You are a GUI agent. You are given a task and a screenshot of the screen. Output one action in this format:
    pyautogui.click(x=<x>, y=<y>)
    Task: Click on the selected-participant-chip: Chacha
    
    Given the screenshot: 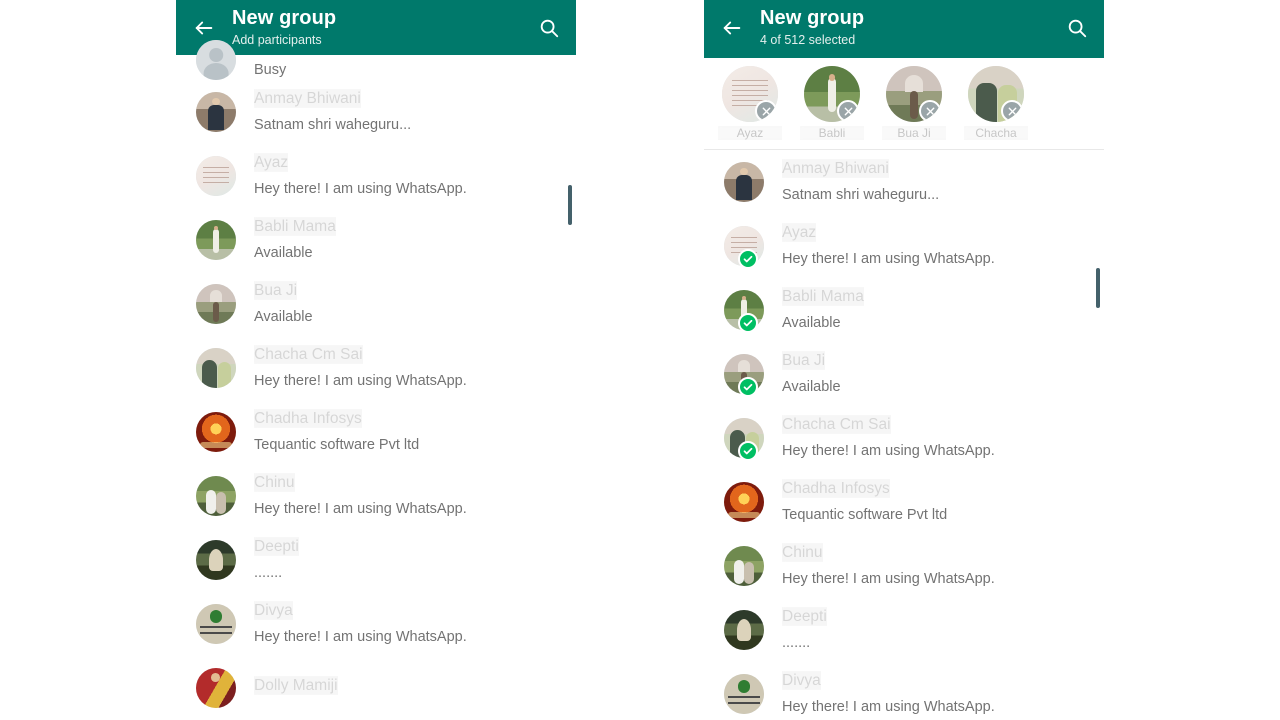 What is the action you would take?
    pyautogui.click(x=996, y=107)
    